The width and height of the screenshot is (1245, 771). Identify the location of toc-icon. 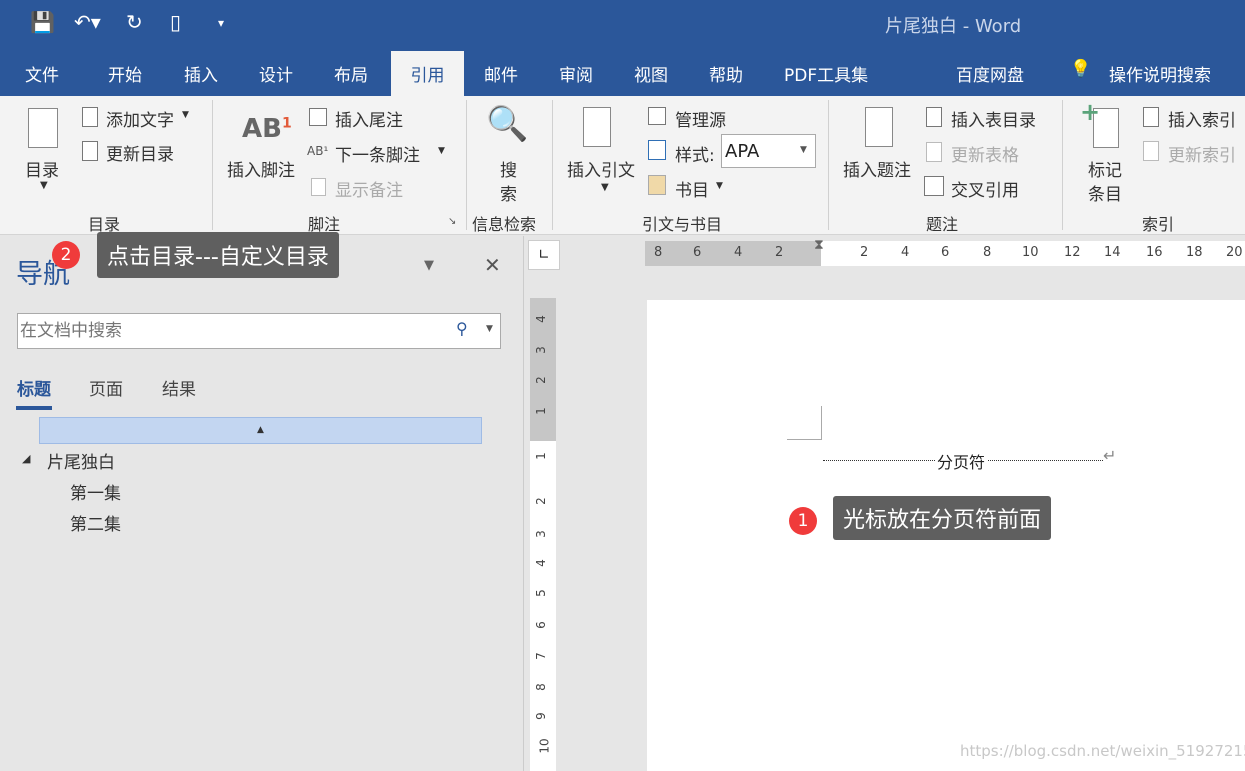
(43, 128).